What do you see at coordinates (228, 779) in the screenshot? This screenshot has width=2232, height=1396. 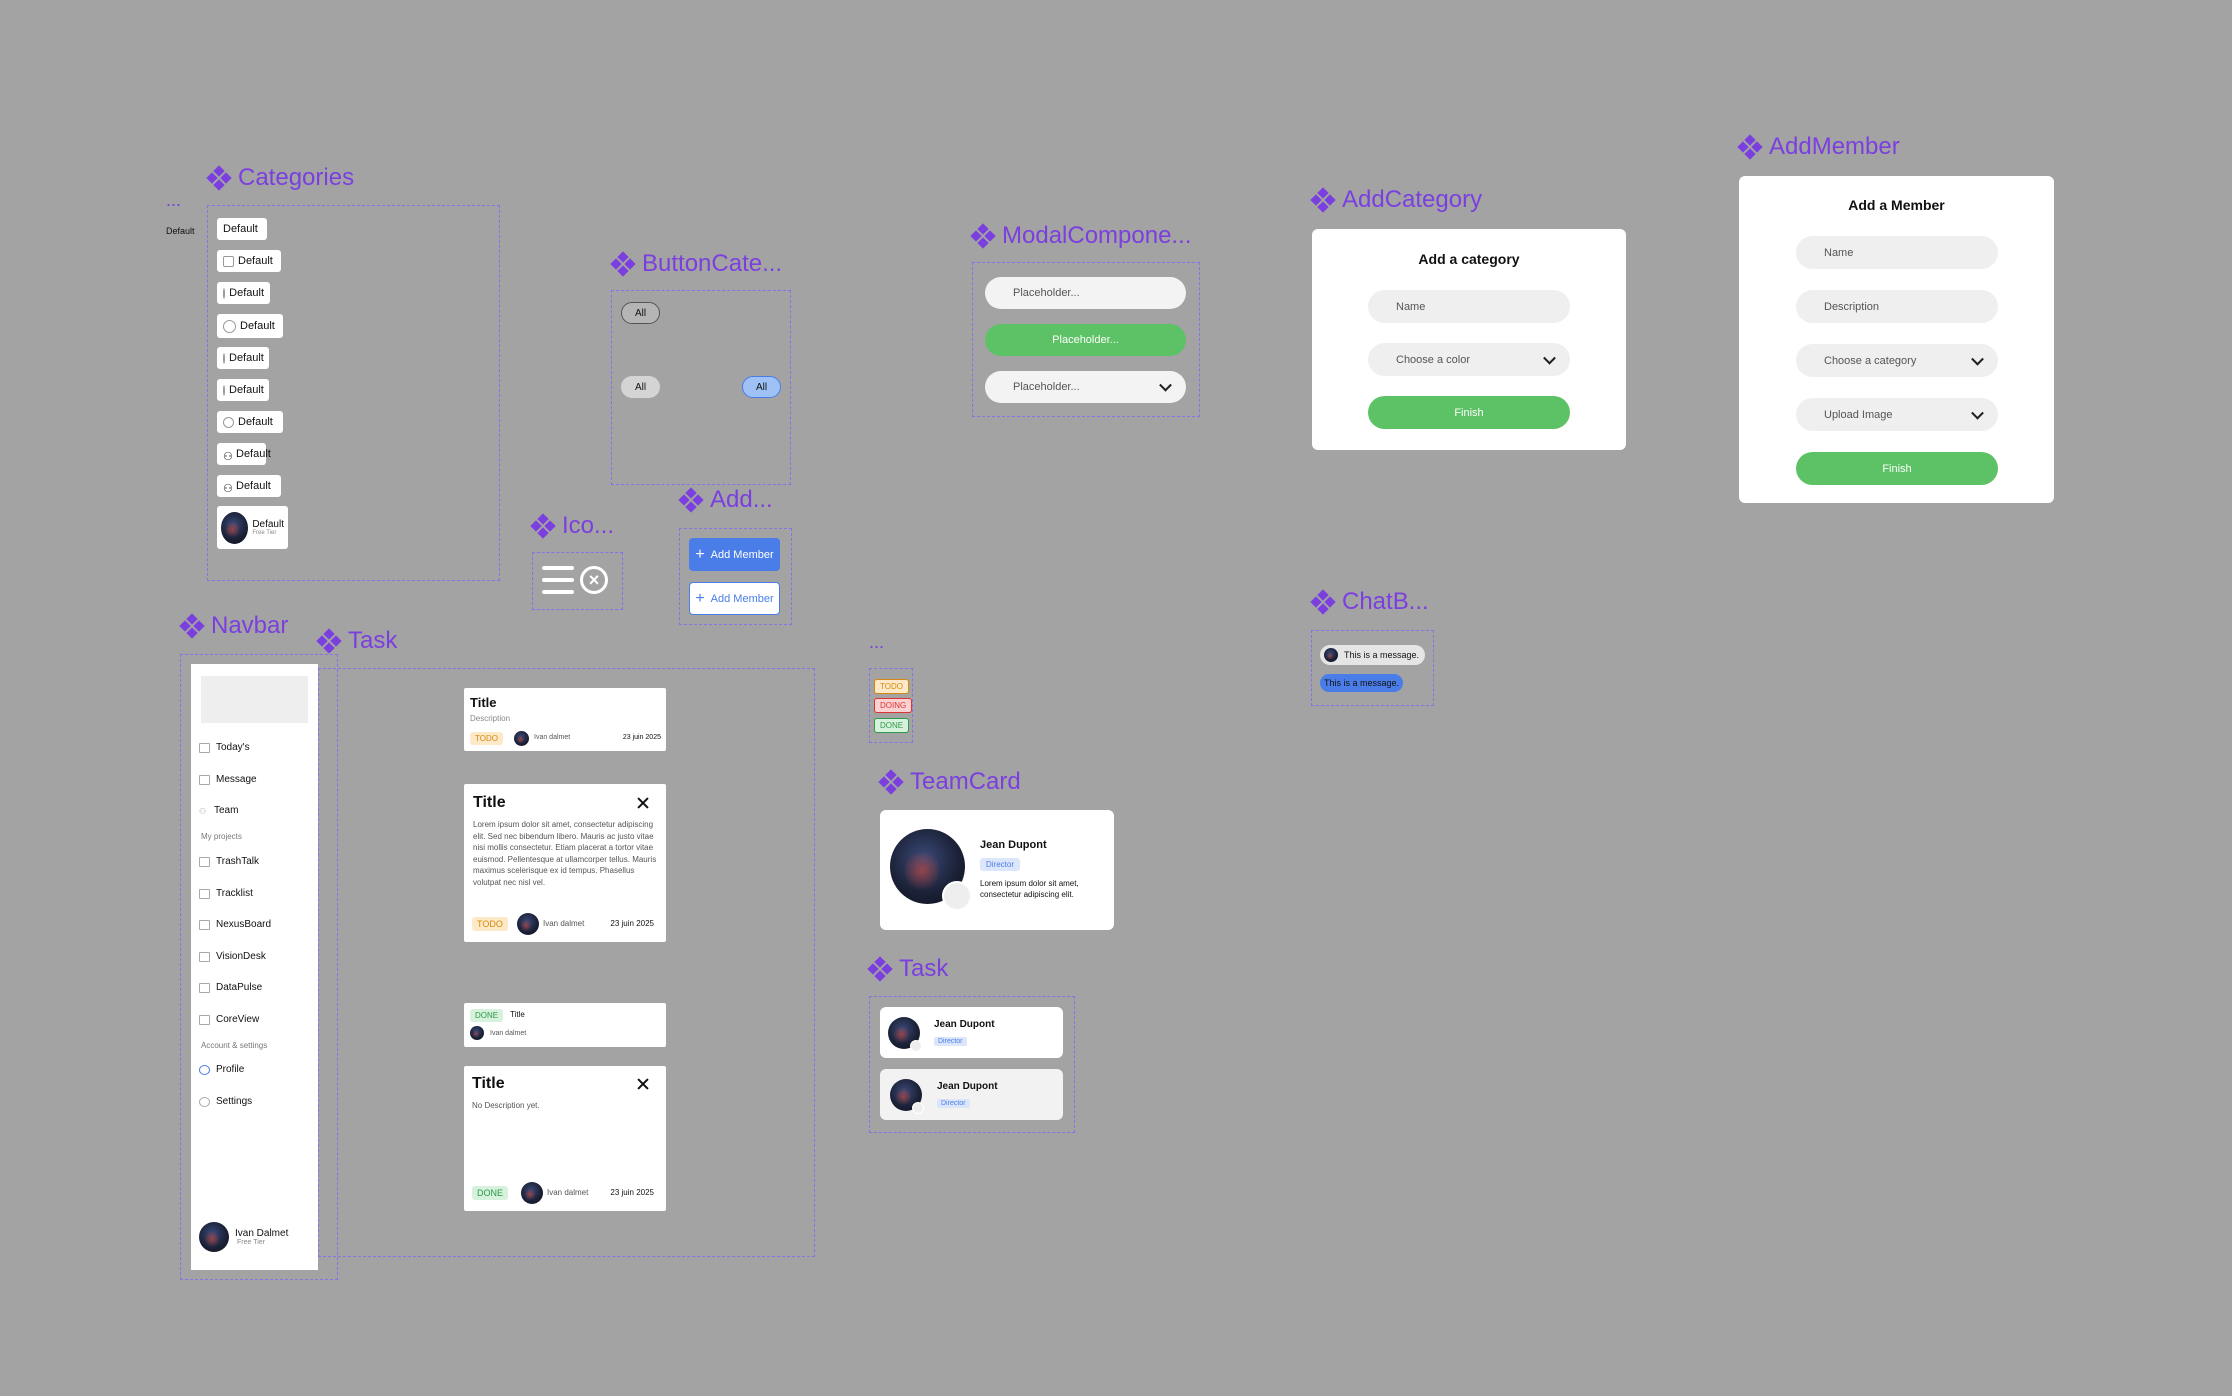 I see `nav-item-message: Message` at bounding box center [228, 779].